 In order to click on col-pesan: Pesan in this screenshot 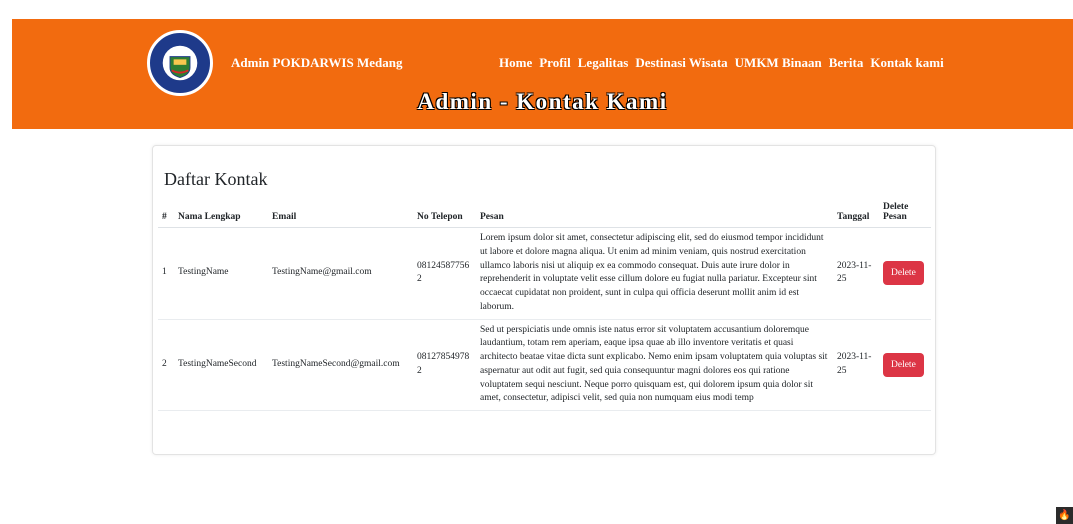, I will do `click(654, 213)`.